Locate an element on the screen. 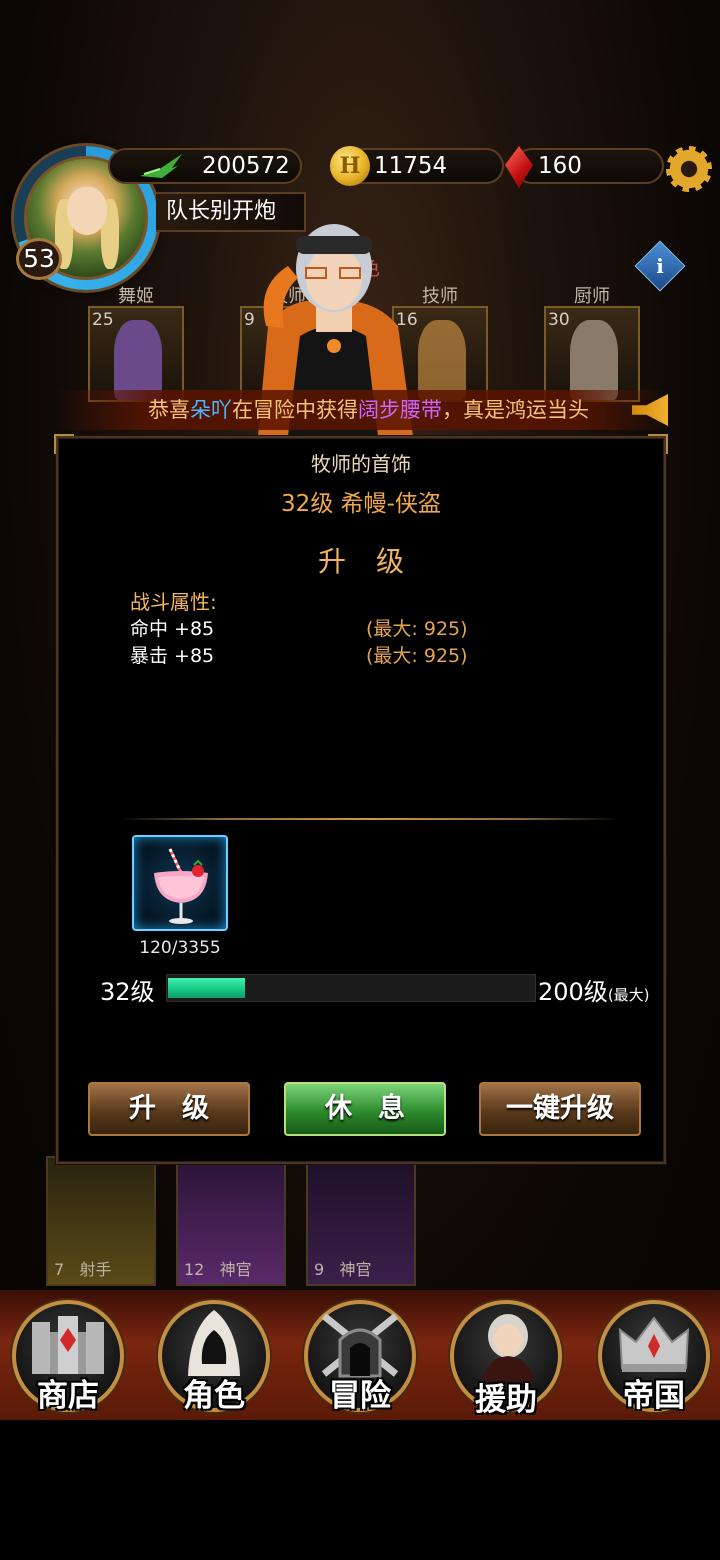 This screenshot has width=720, height=1560. upgrade-heading: 升级 is located at coordinates (375, 561).